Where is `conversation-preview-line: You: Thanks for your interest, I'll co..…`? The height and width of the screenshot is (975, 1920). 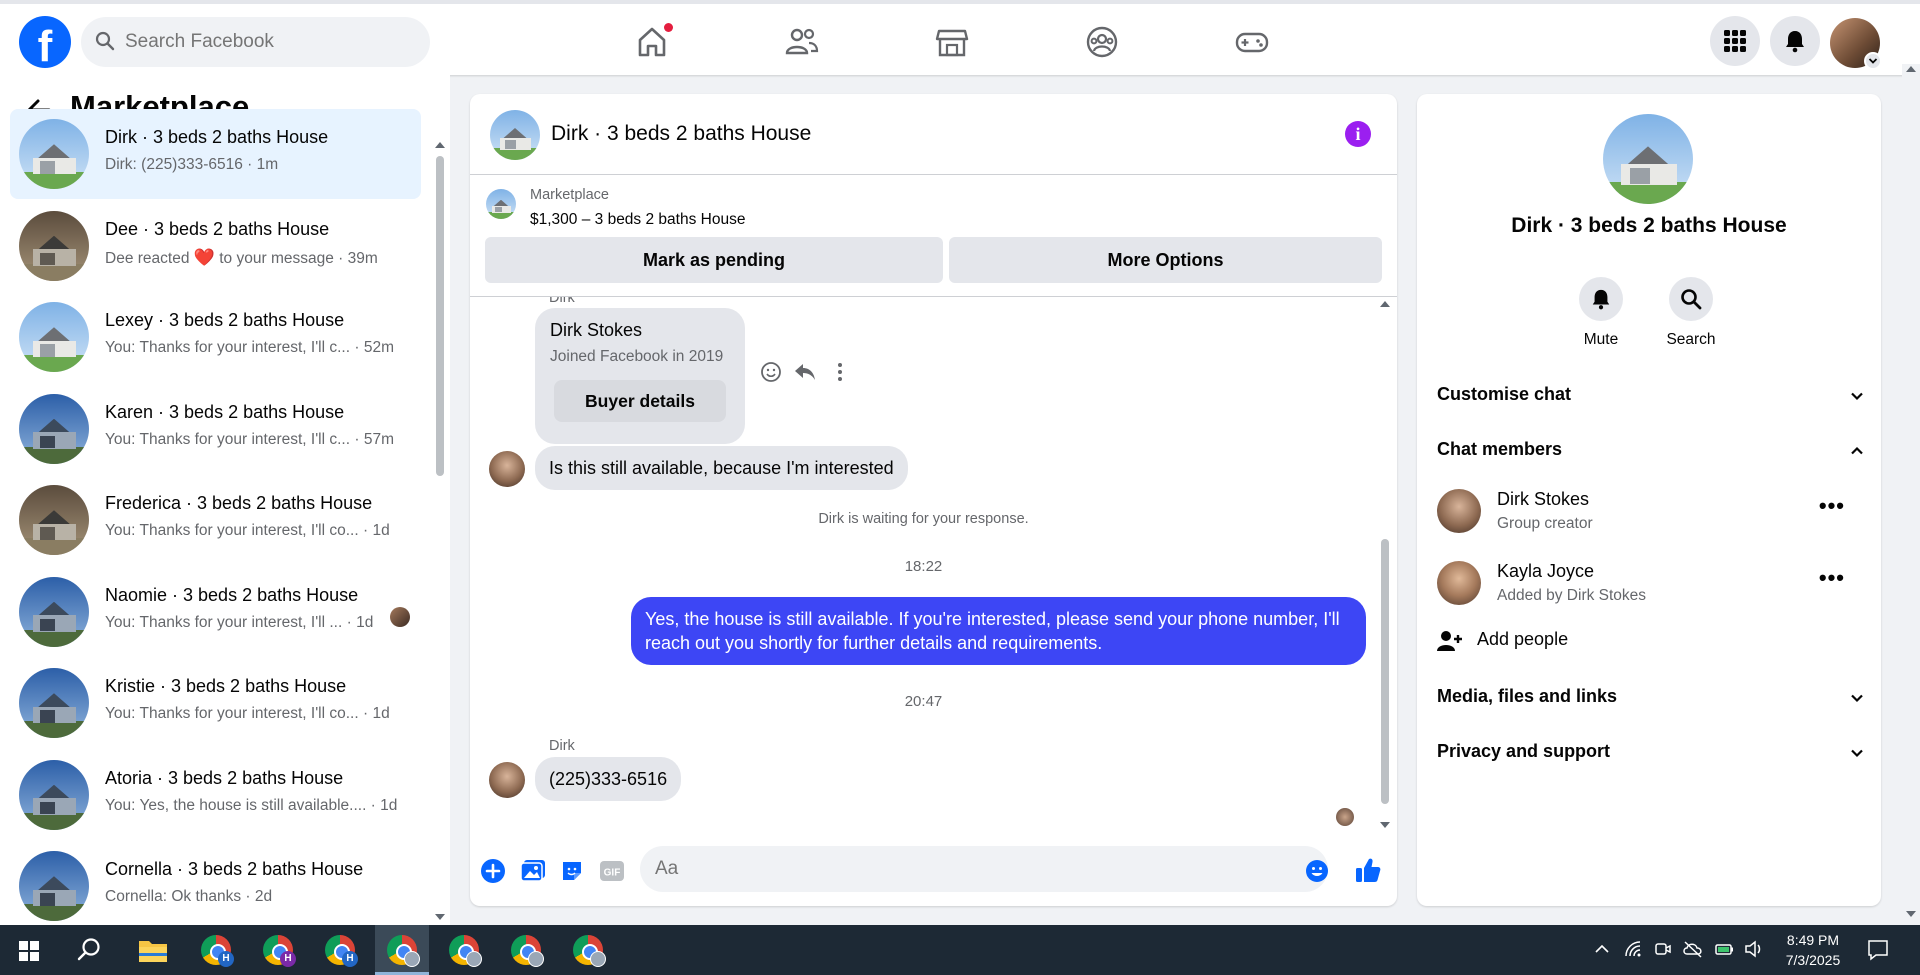 conversation-preview-line: You: Thanks for your interest, I'll co..… is located at coordinates (247, 714).